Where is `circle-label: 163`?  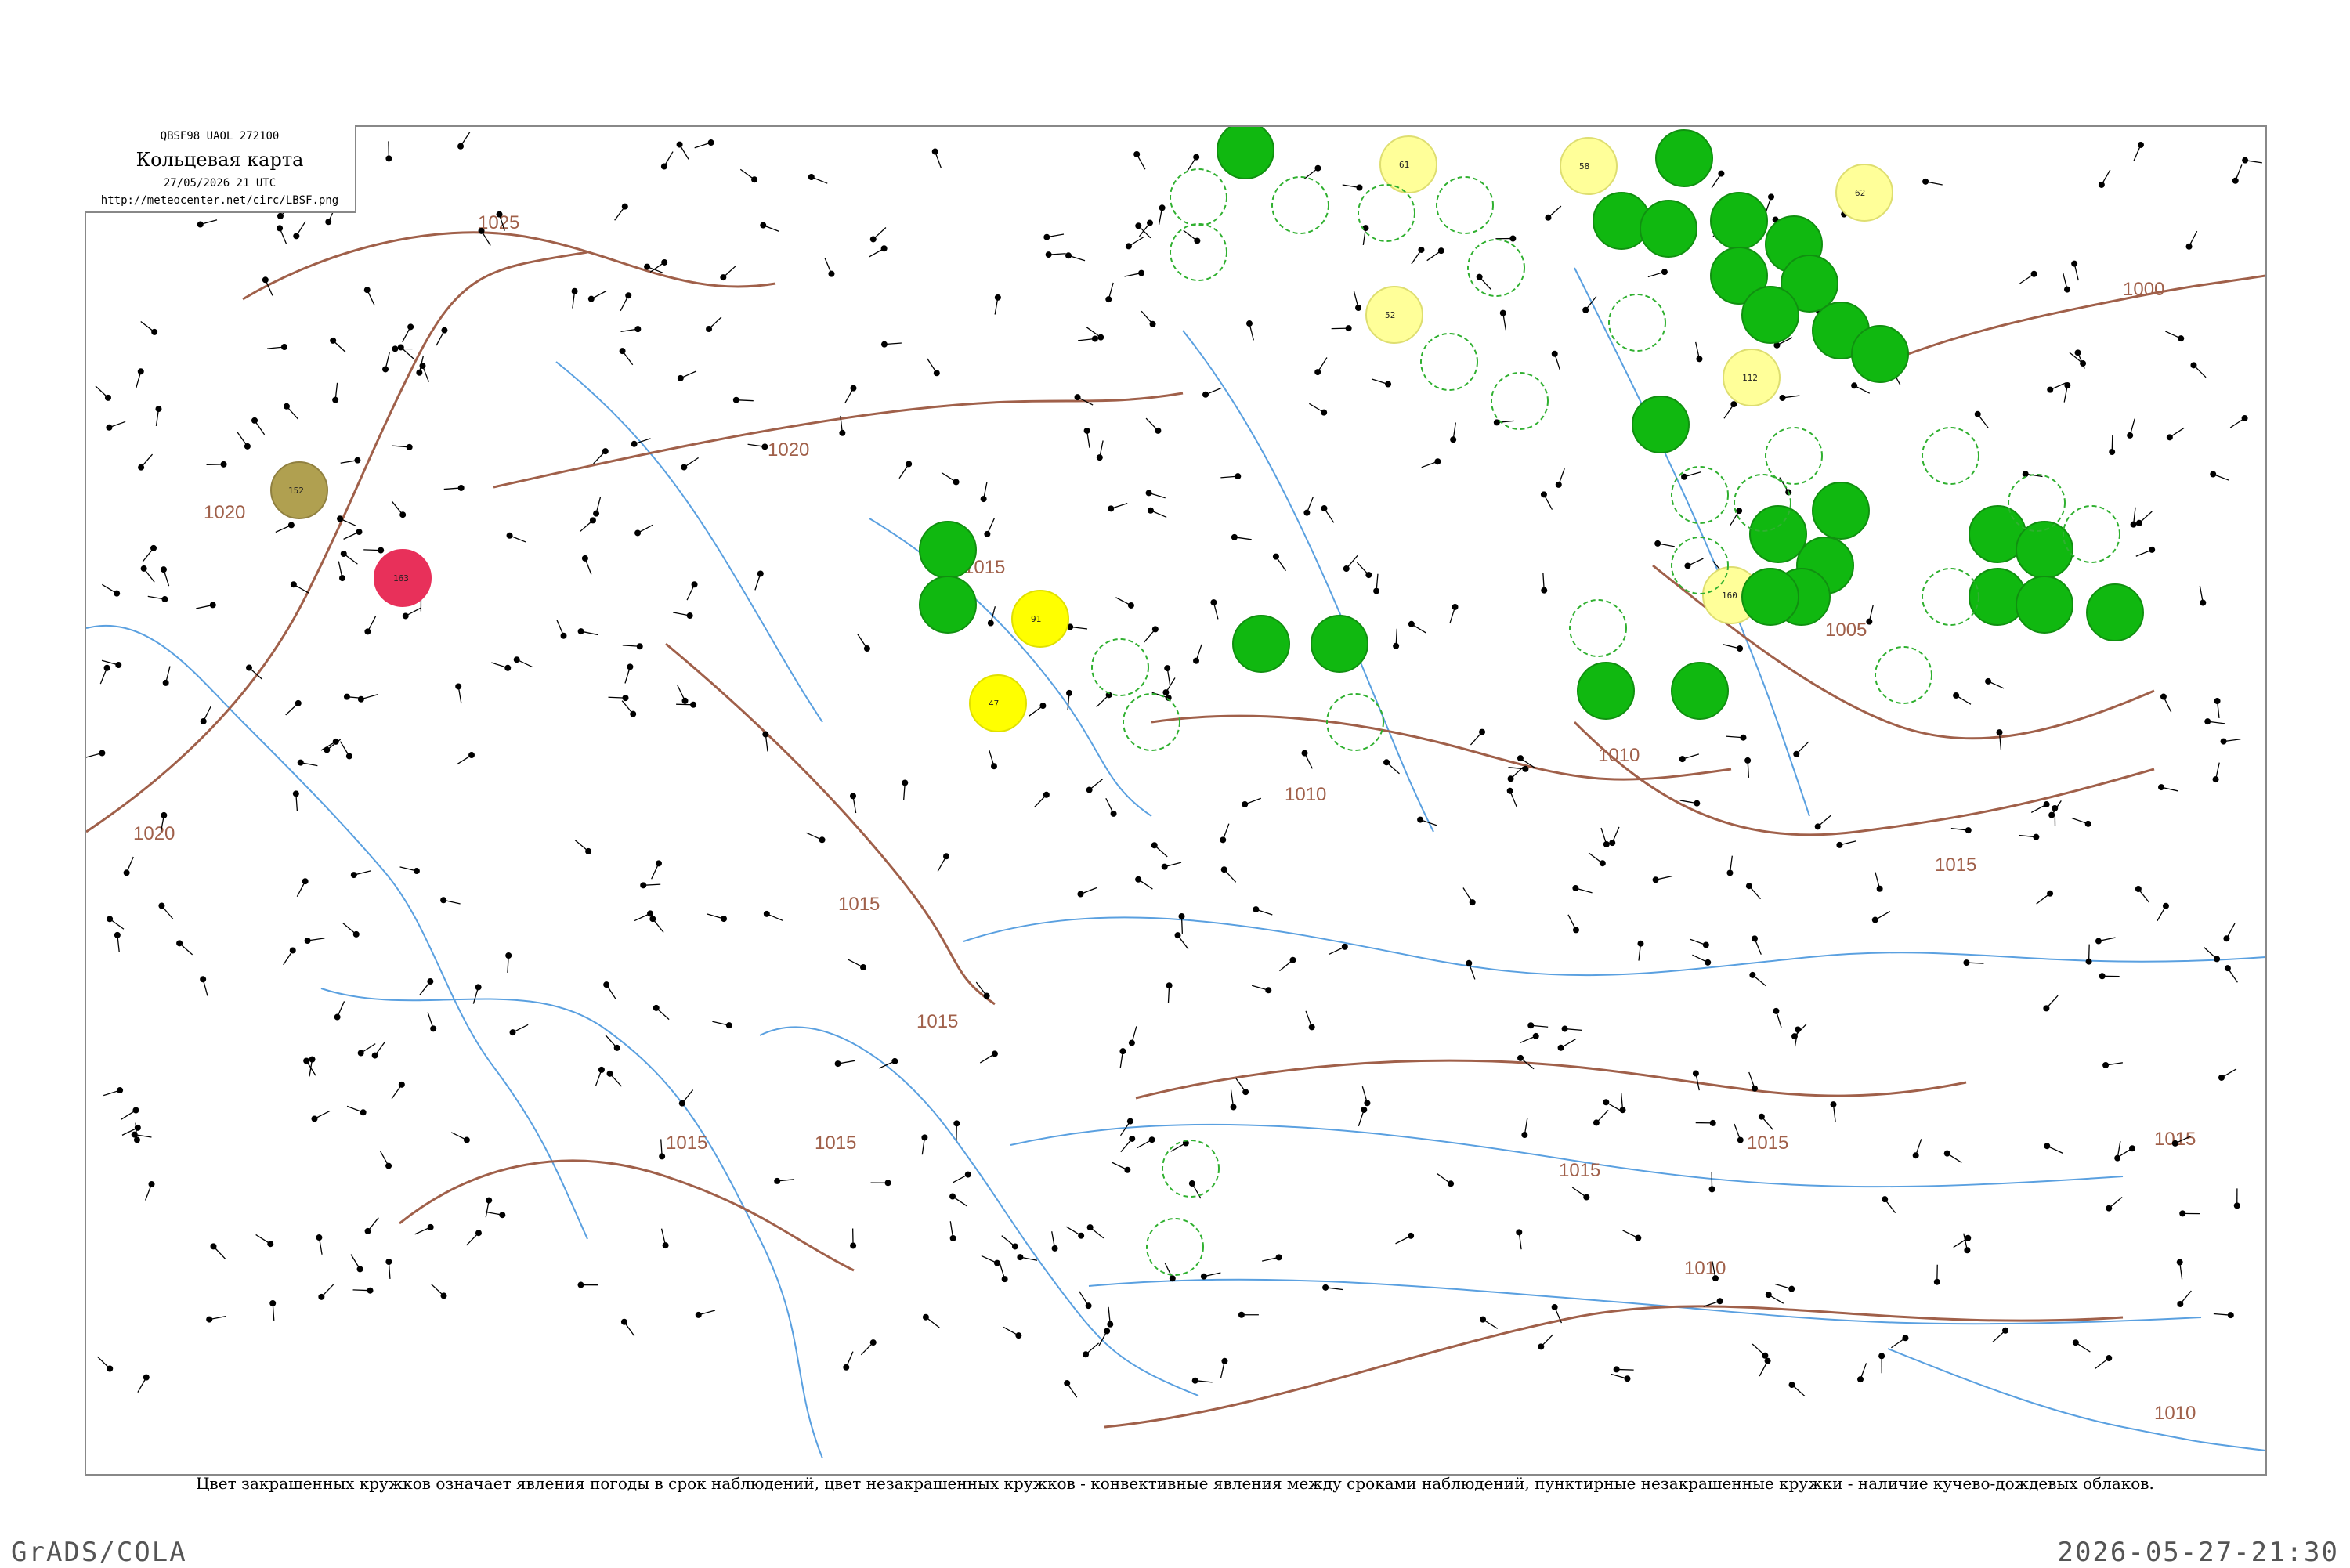
circle-label: 163 is located at coordinates (401, 578).